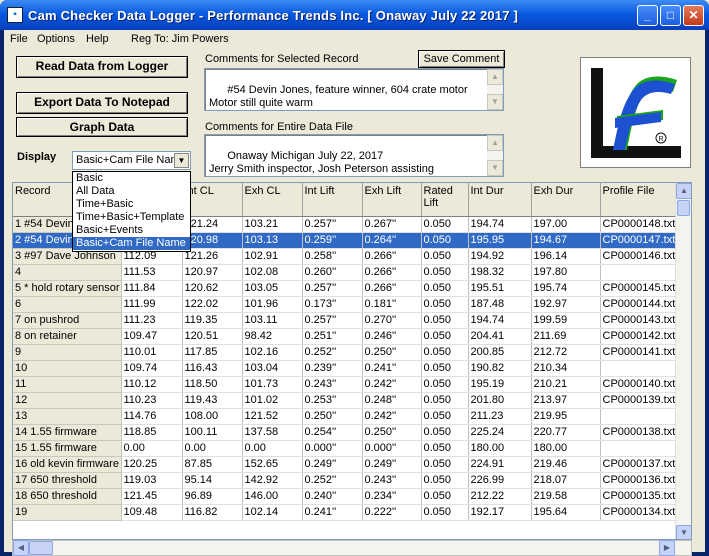 The image size is (709, 556). What do you see at coordinates (392, 224) in the screenshot?
I see `table-cell: 0.267''` at bounding box center [392, 224].